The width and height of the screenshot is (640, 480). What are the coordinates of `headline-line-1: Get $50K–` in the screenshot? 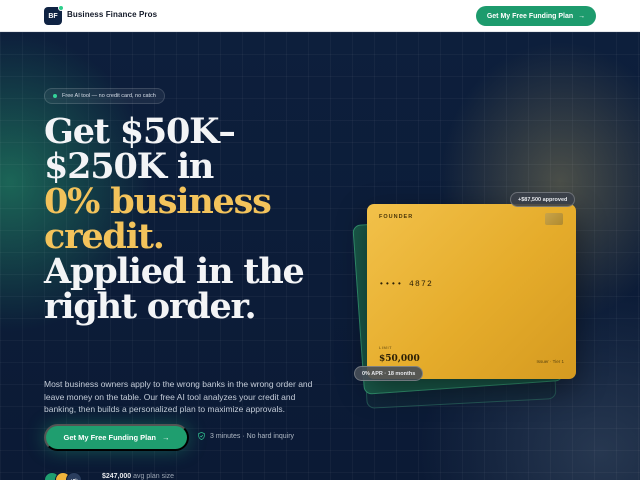 It's located at (140, 131).